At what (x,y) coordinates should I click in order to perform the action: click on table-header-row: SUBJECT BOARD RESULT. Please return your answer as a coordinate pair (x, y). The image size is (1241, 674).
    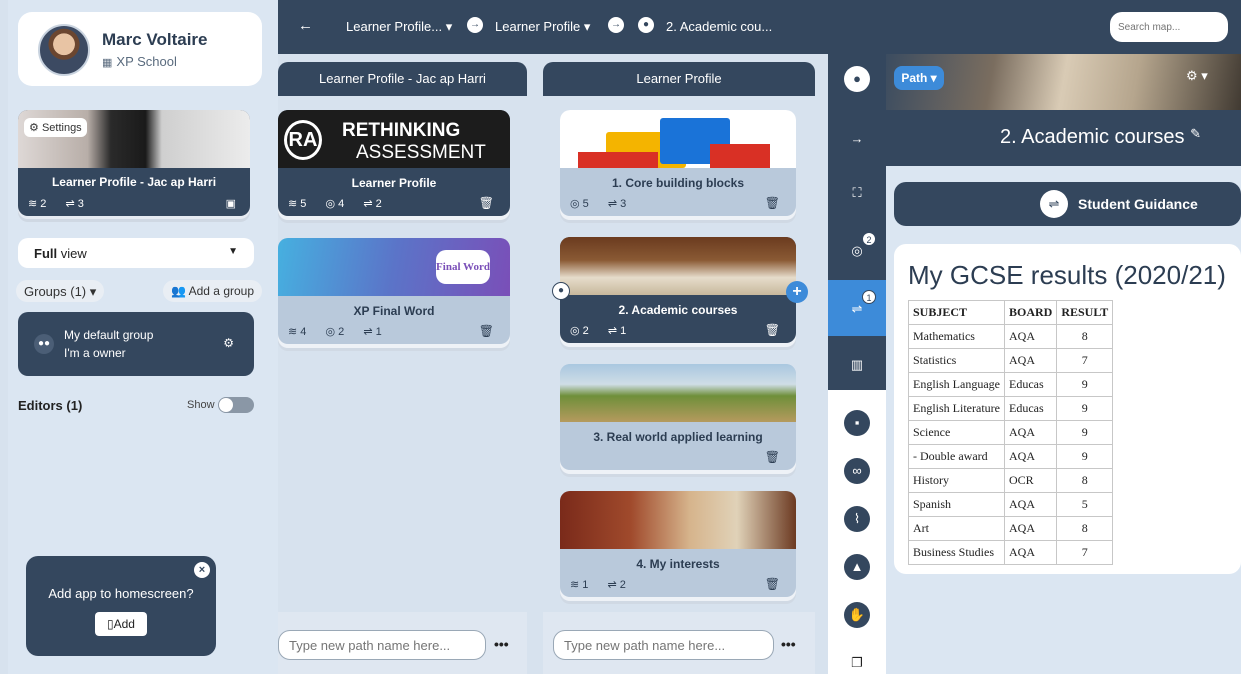
    Looking at the image, I should click on (1011, 312).